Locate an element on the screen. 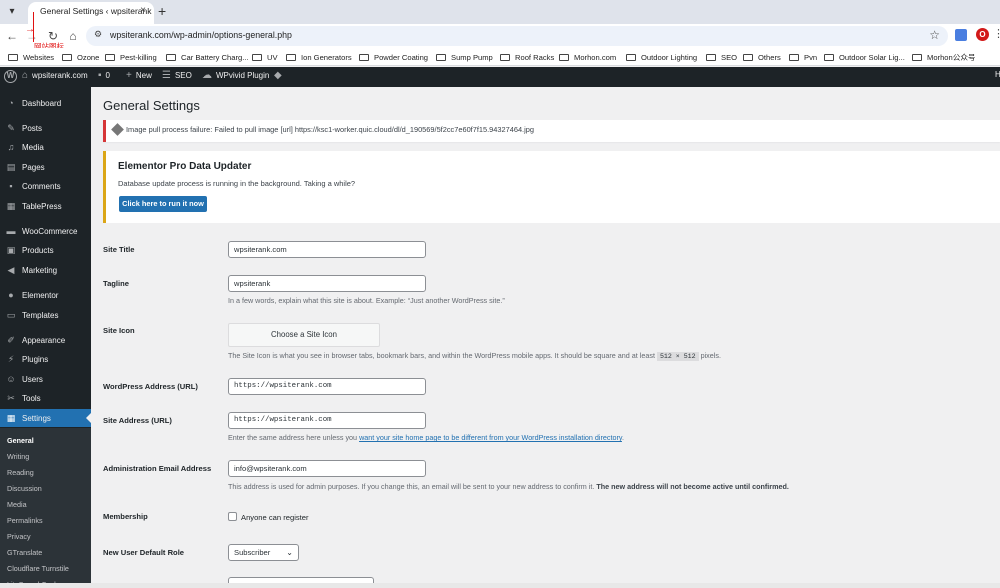 The image size is (1000, 588). bookmark-item: Pvn is located at coordinates (803, 57).